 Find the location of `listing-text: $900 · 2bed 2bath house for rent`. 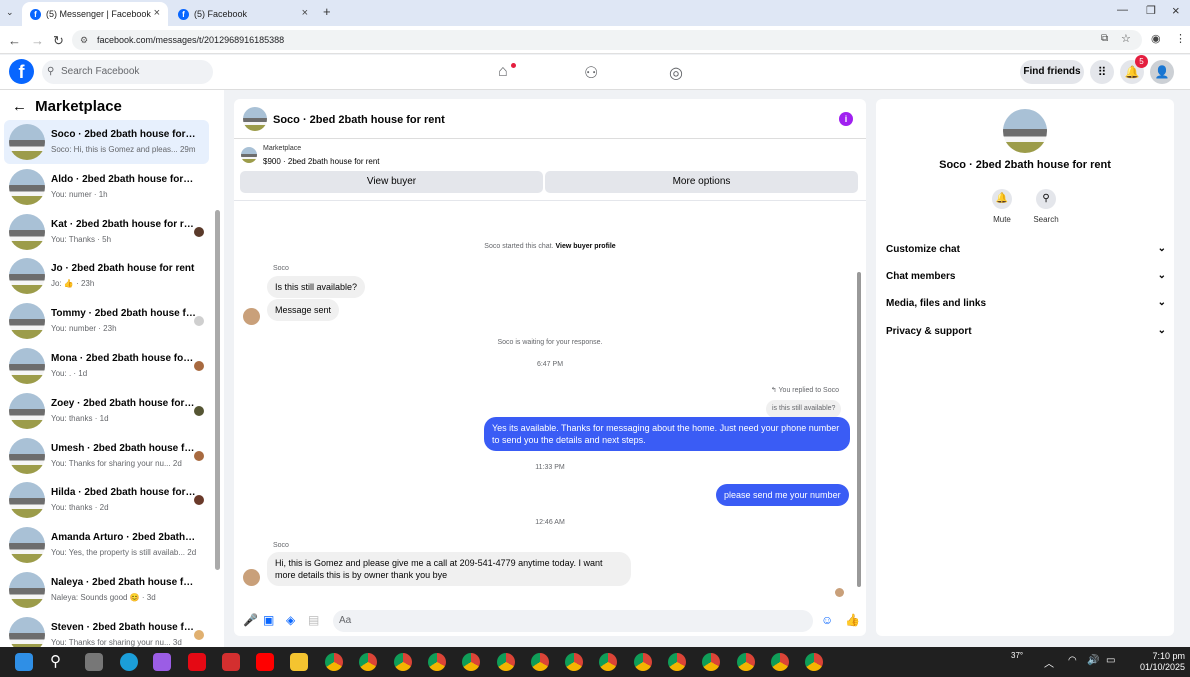

listing-text: $900 · 2bed 2bath house for rent is located at coordinates (321, 161).